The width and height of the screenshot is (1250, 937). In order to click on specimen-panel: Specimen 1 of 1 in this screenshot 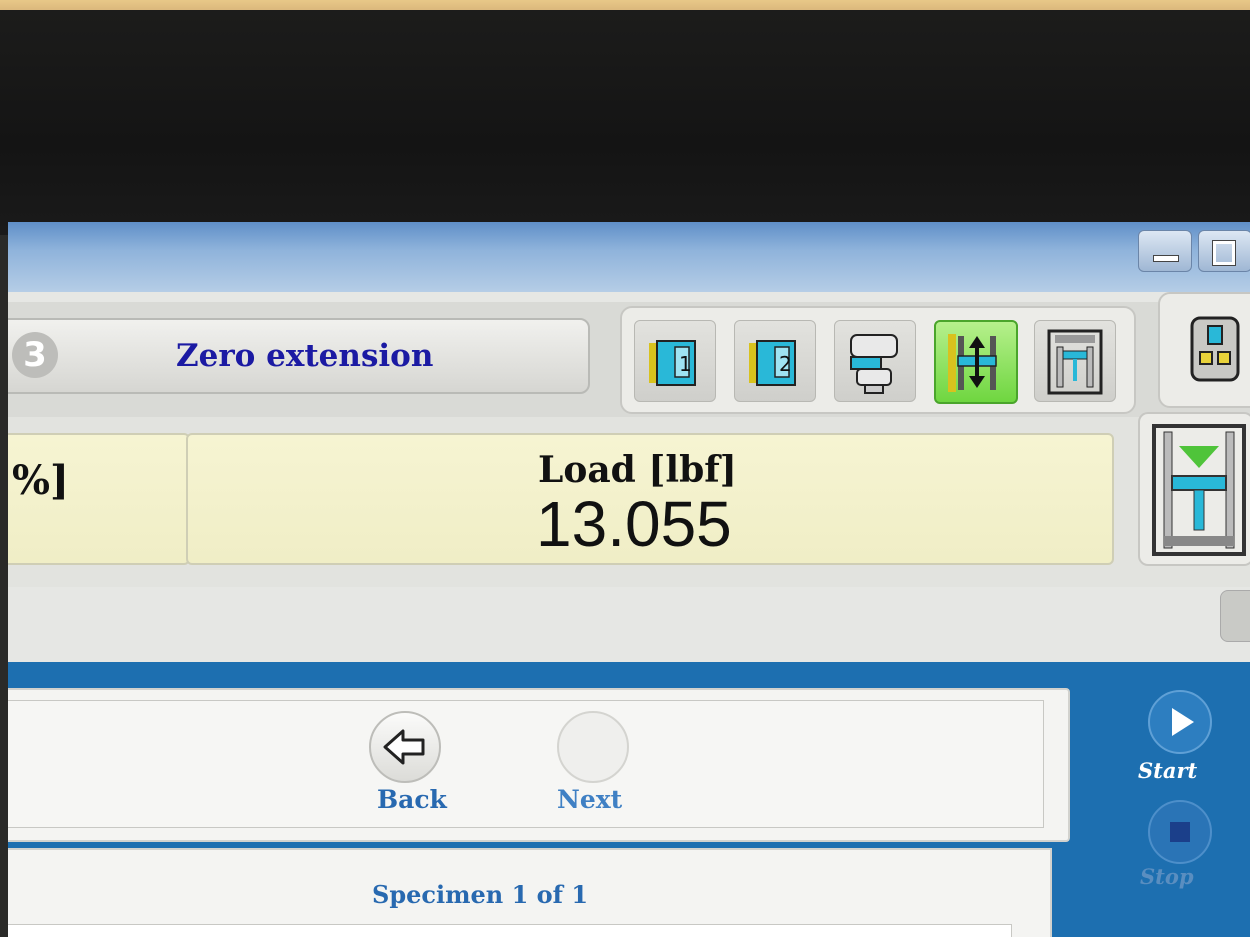, I will do `click(530, 892)`.